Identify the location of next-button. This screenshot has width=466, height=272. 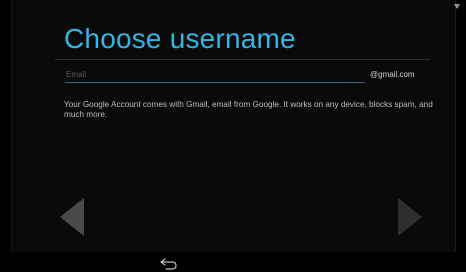
(410, 217).